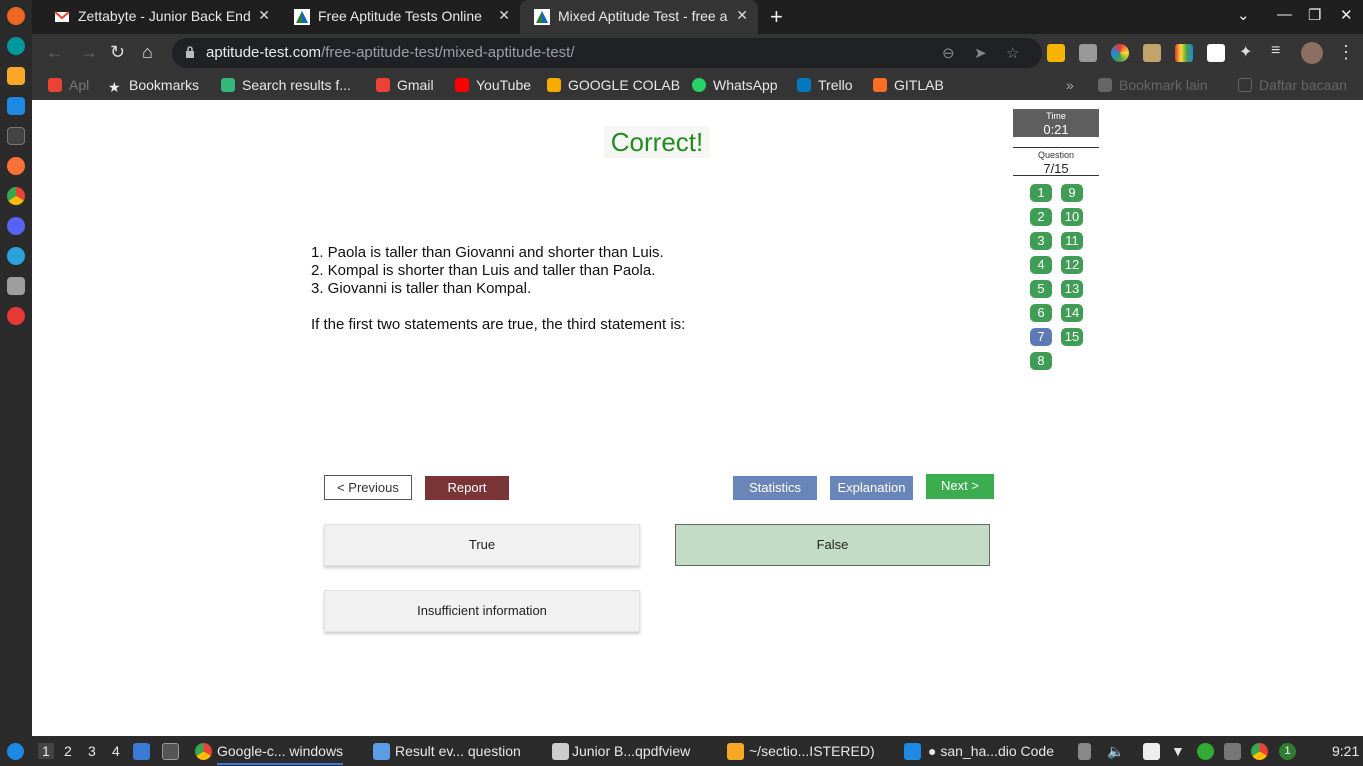 The width and height of the screenshot is (1363, 766). I want to click on bookmark-label: Gmail, so click(415, 85).